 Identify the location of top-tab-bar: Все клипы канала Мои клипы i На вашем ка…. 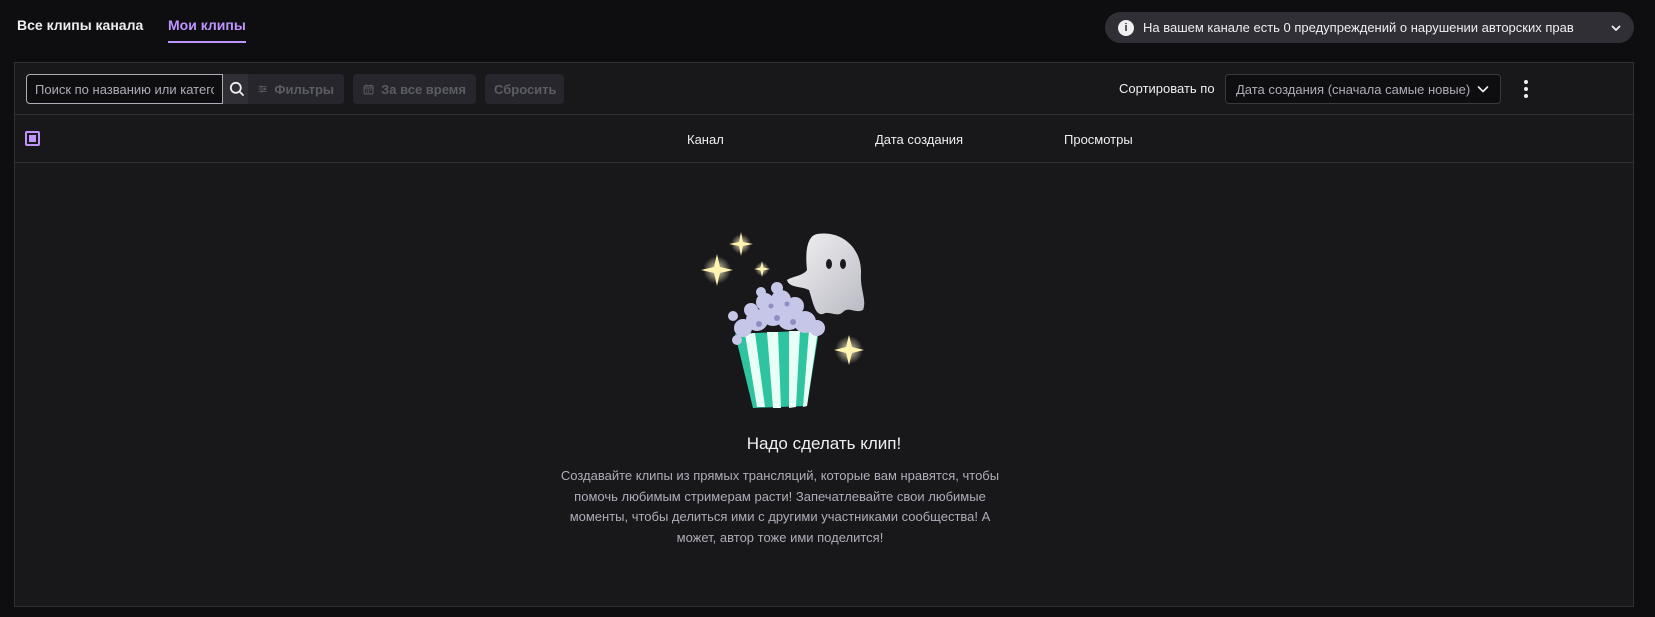
(827, 27).